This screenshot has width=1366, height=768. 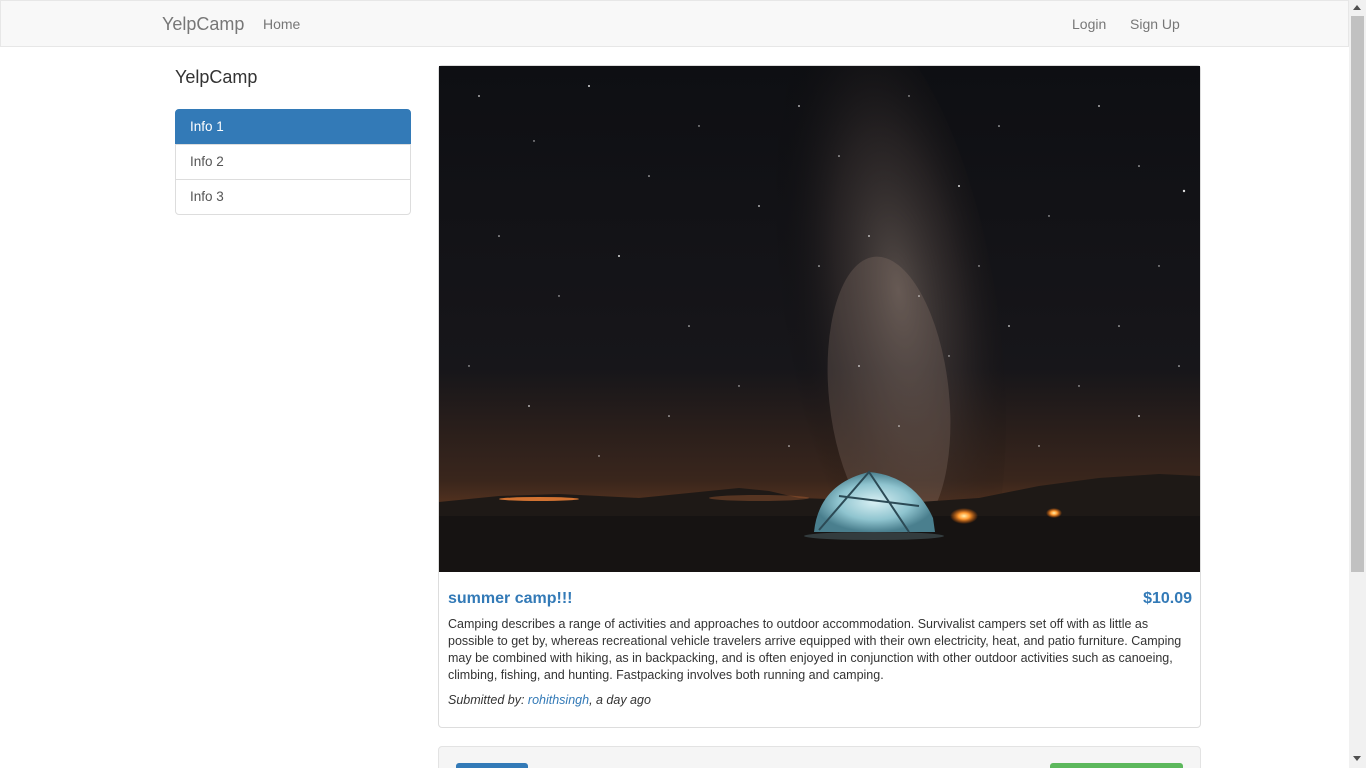 I want to click on comments-well, so click(x=819, y=757).